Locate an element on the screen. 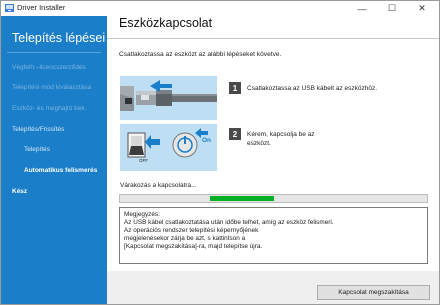 This screenshot has height=305, width=440. power-on-label: On is located at coordinates (207, 140).